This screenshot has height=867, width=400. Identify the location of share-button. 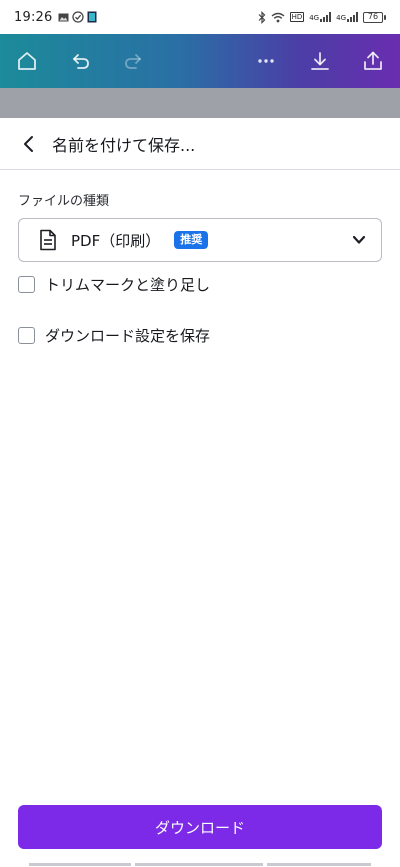
(373, 61).